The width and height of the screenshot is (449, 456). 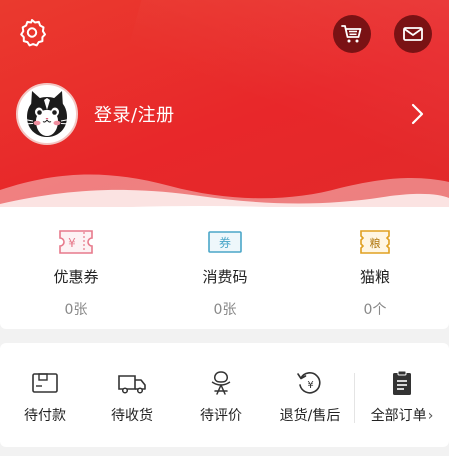 I want to click on avatar, so click(x=47, y=114).